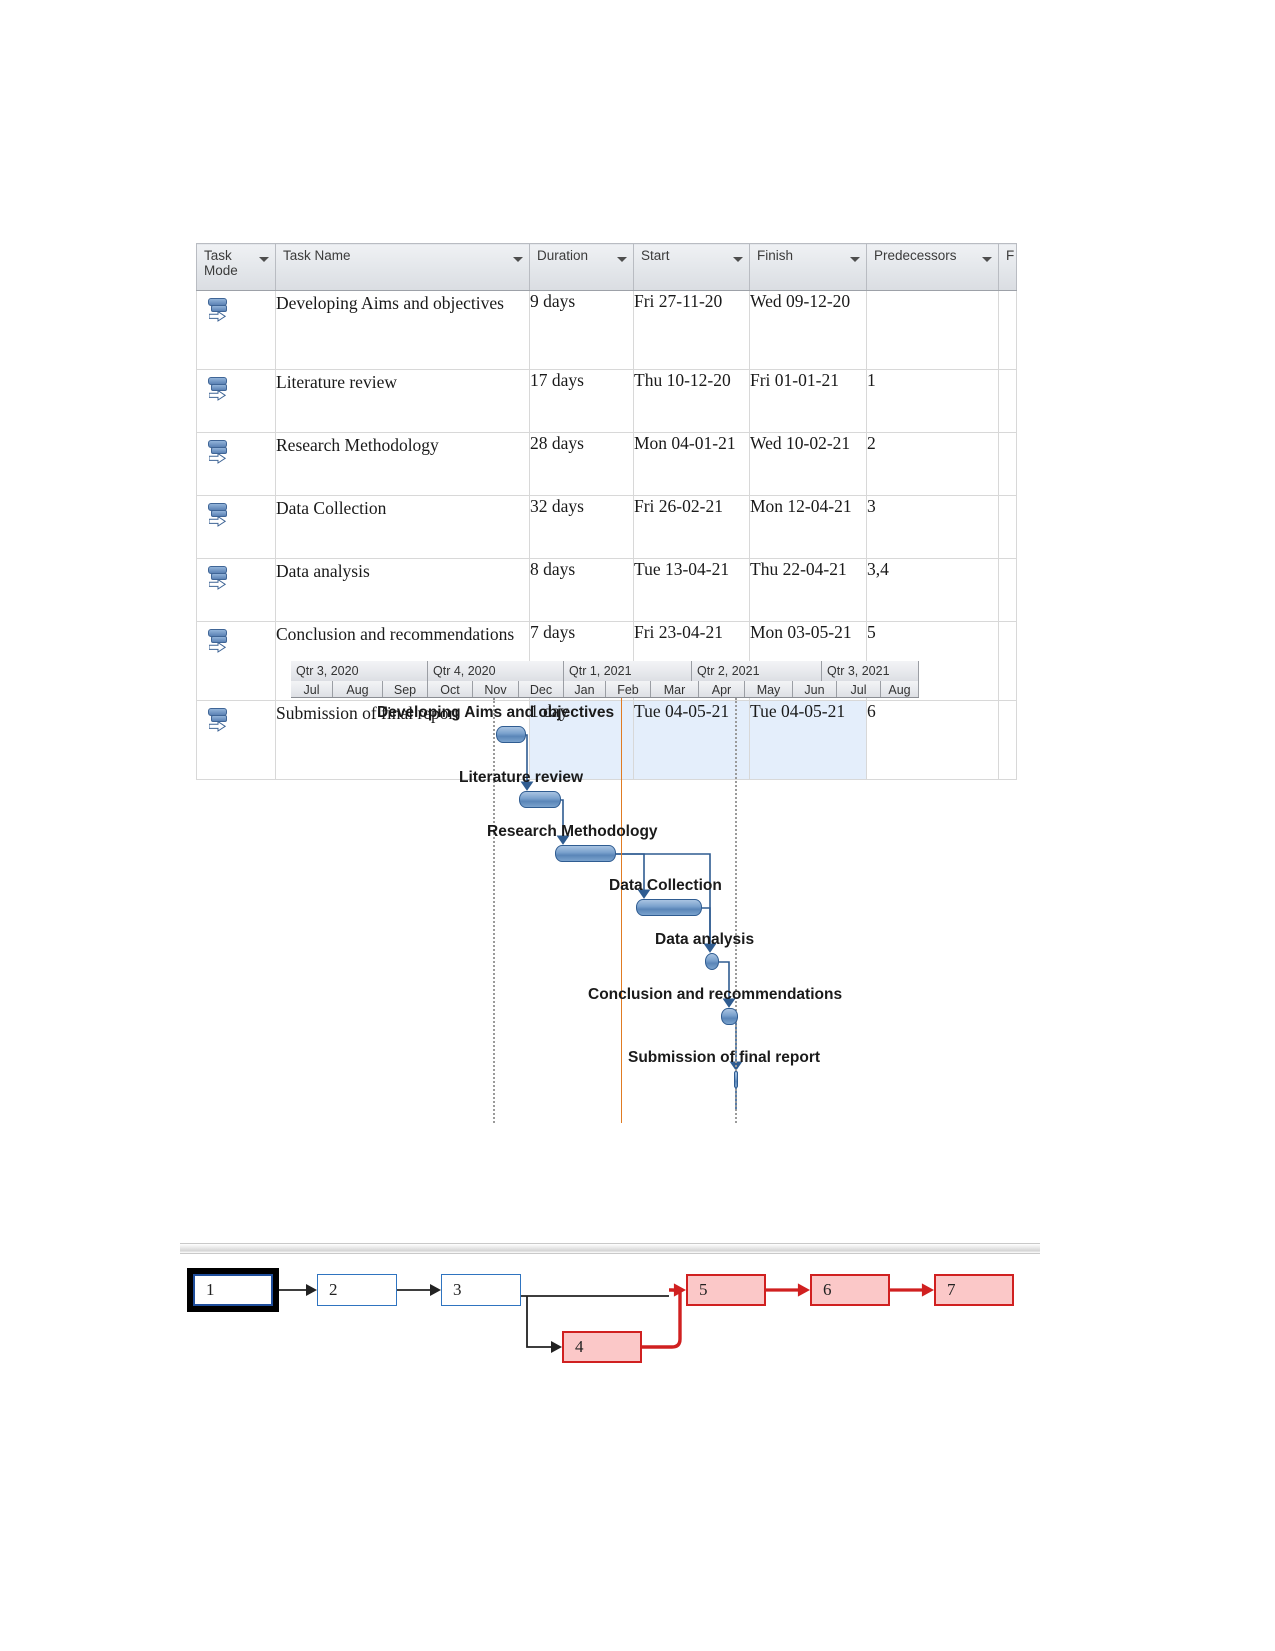 The width and height of the screenshot is (1275, 1651). What do you see at coordinates (402, 527) in the screenshot?
I see `cell-task-name: Data Collection` at bounding box center [402, 527].